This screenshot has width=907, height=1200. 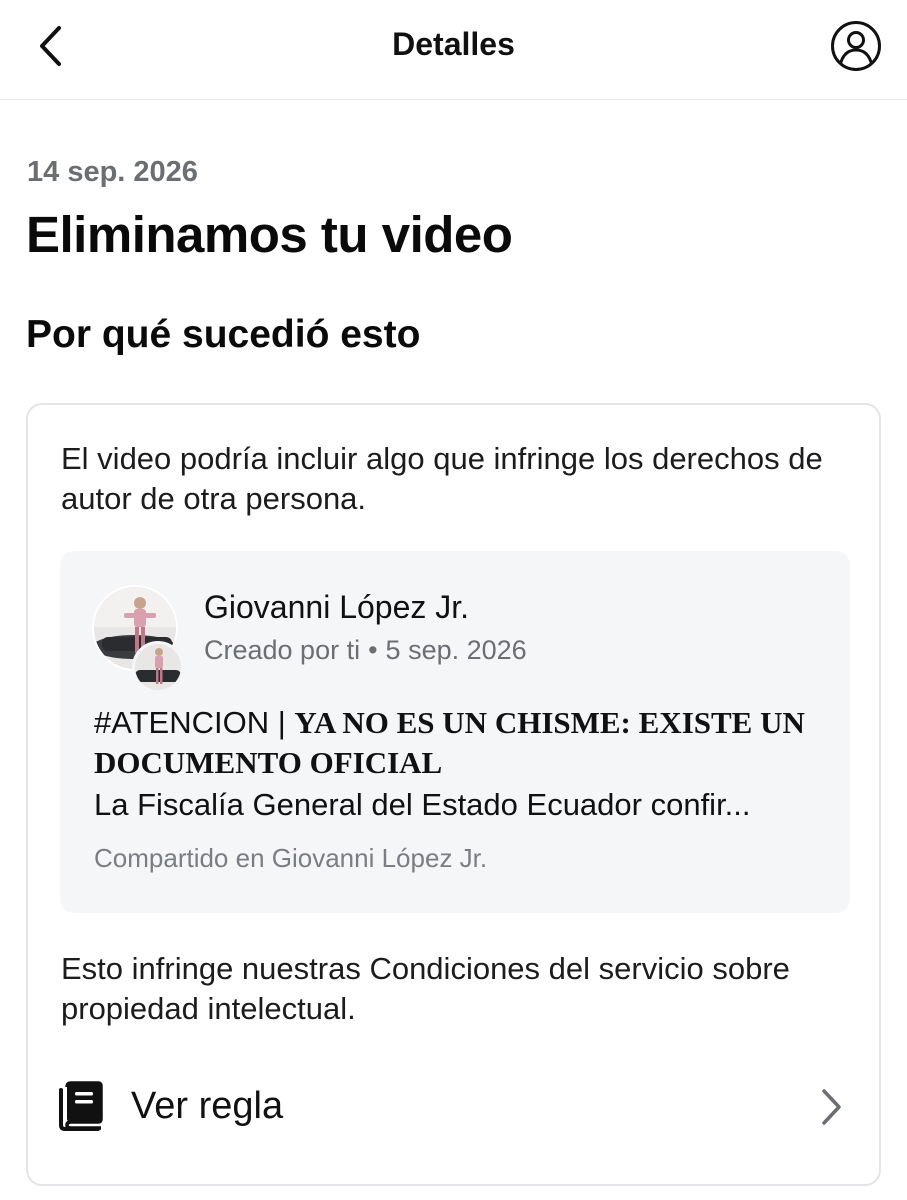 I want to click on shared-in-label: Compartido en Giovanni López Jr., so click(x=291, y=858).